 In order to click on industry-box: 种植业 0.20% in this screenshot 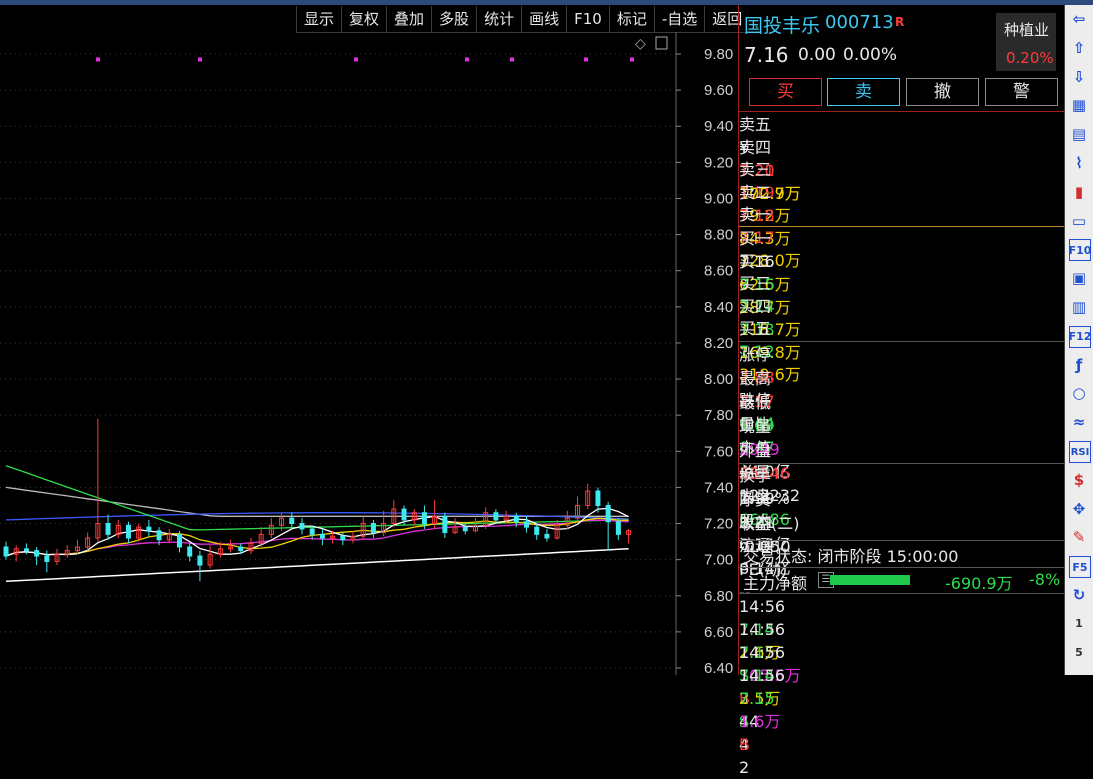, I will do `click(1026, 42)`.